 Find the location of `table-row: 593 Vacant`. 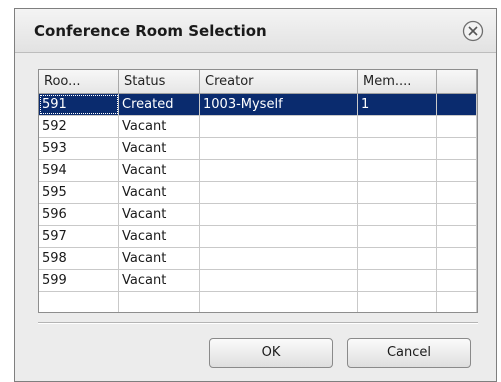

table-row: 593 Vacant is located at coordinates (258, 149).